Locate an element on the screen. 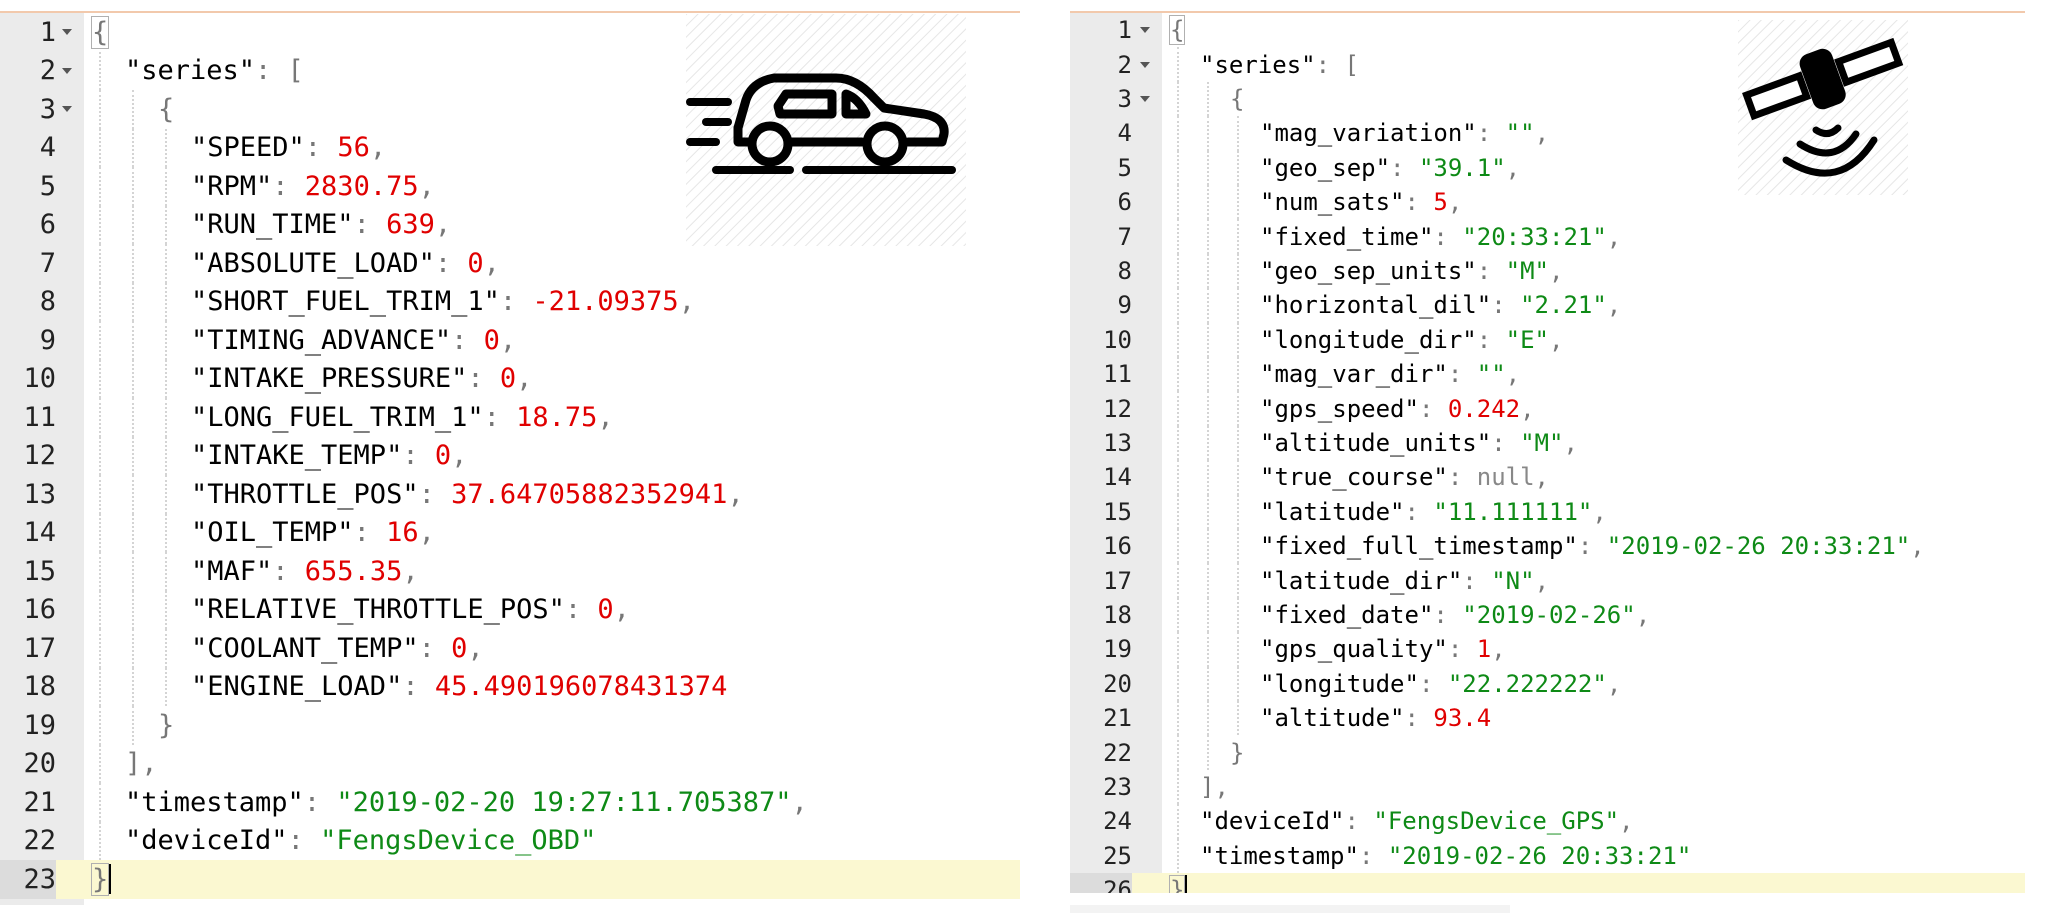  code-line-7: 7 "ABSOLUTE_LOAD": 0, is located at coordinates (510, 263).